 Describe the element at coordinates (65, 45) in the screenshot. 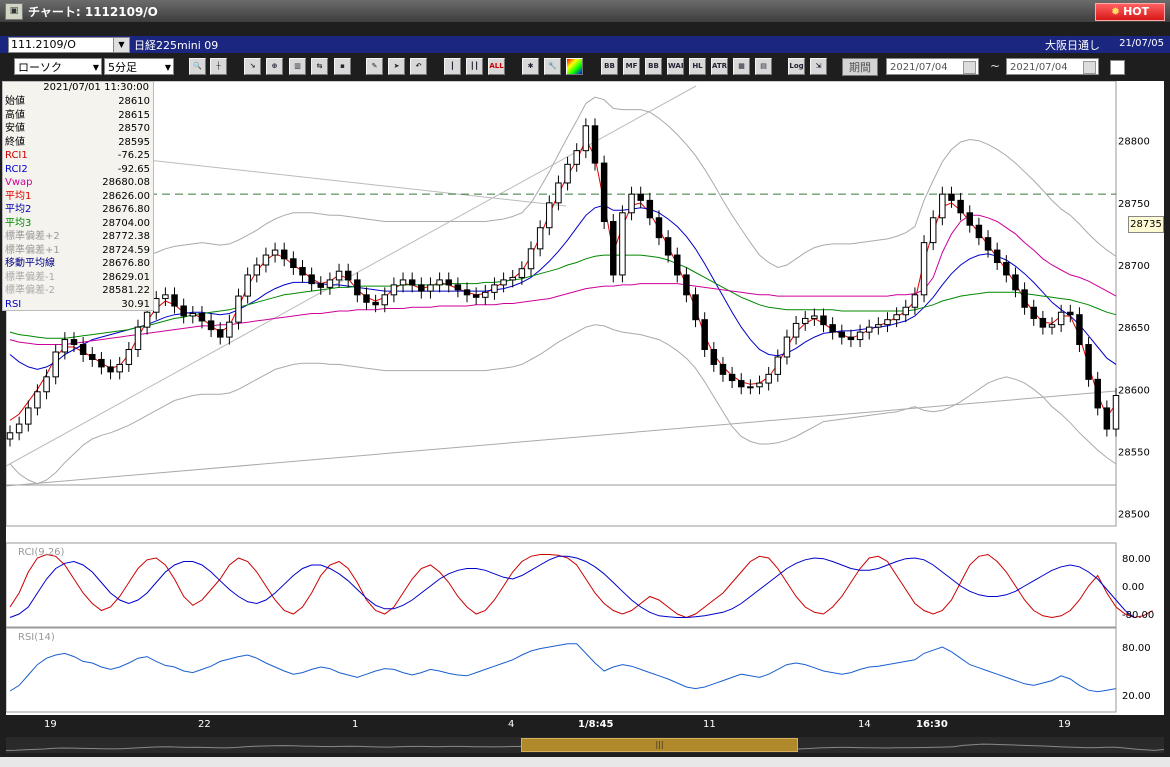

I see `symbol-input: 111.2109/O` at that location.